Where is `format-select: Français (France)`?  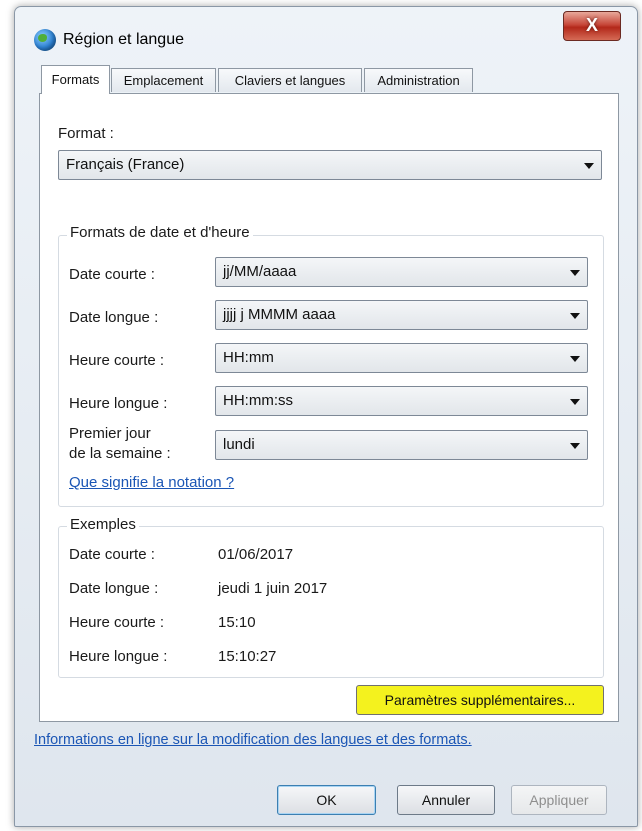 format-select: Français (France) is located at coordinates (330, 165).